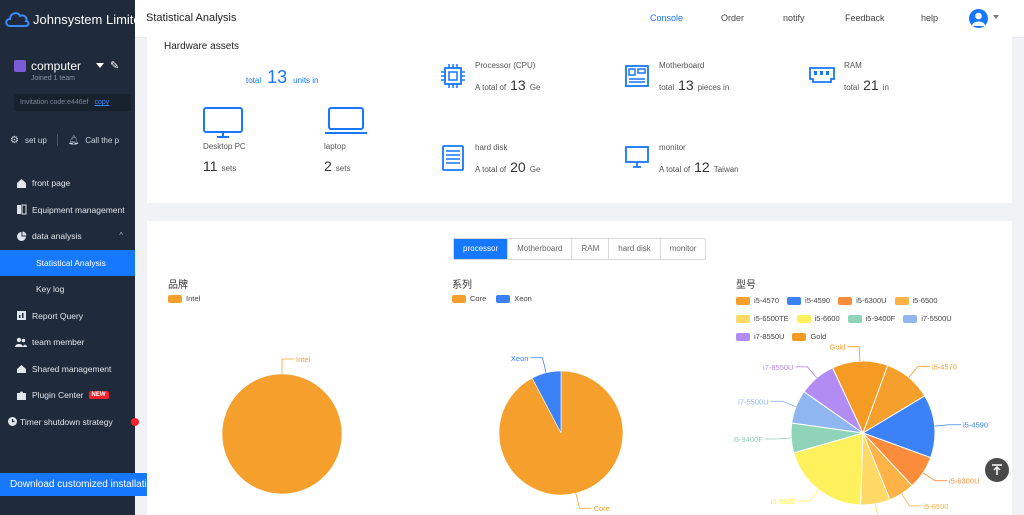 The width and height of the screenshot is (1024, 515). I want to click on asset-prefix: total, so click(852, 87).